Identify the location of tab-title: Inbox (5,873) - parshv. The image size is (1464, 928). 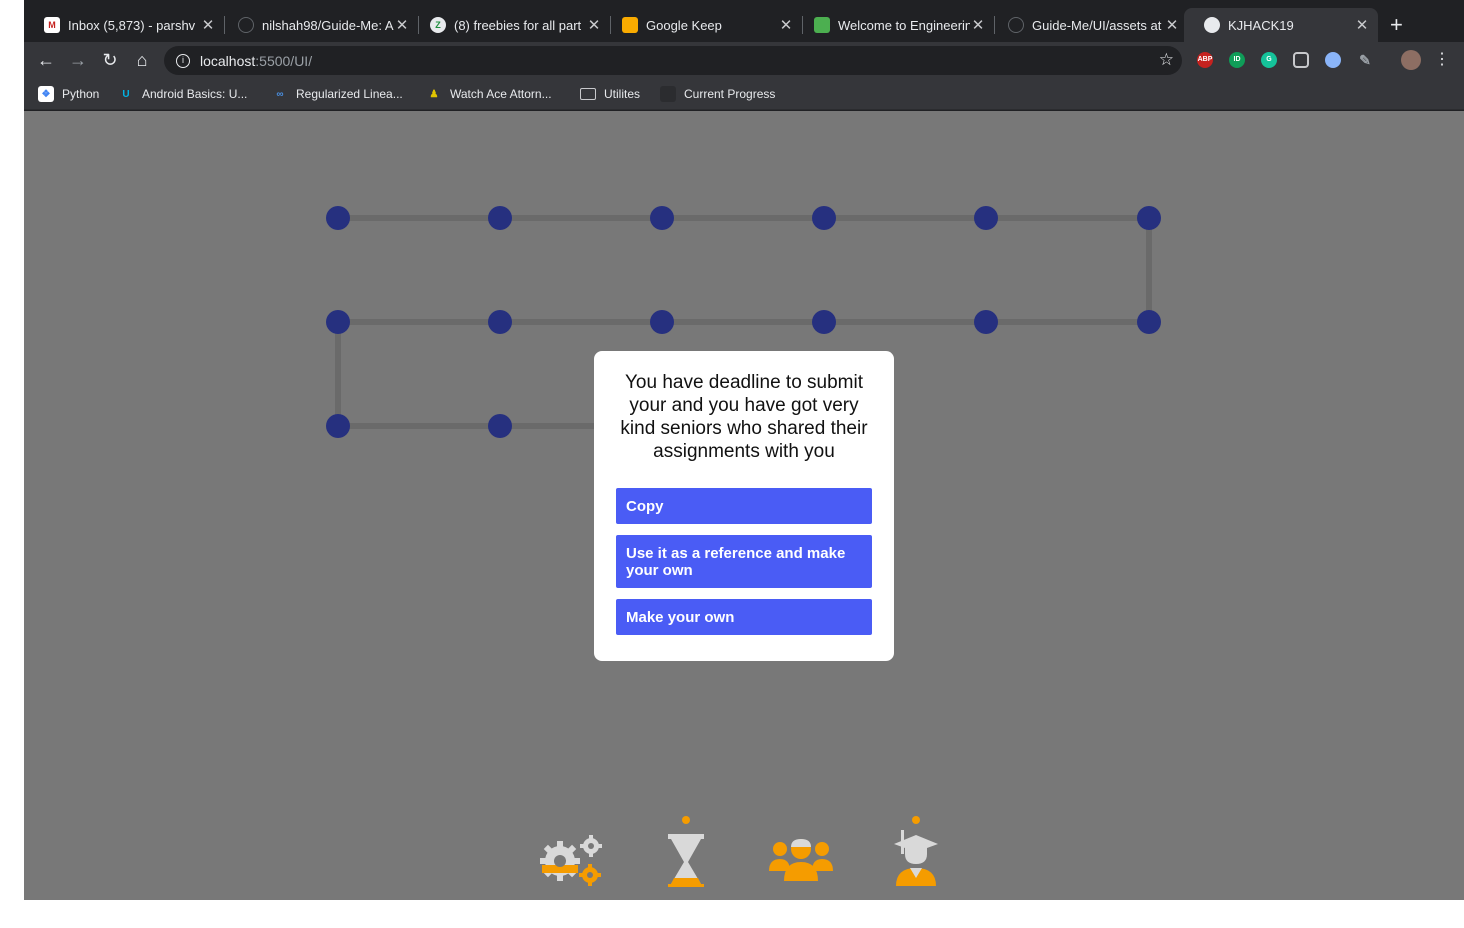
(132, 25).